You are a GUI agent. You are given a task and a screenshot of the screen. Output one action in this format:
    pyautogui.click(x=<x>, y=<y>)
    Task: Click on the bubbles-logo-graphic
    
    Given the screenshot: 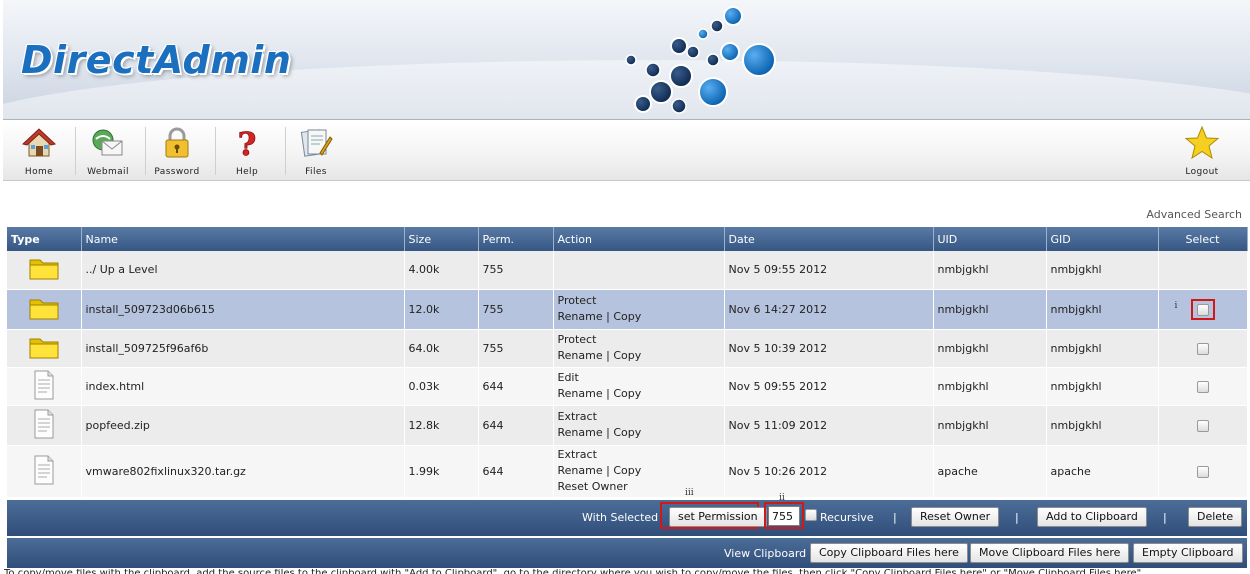 What is the action you would take?
    pyautogui.click(x=700, y=60)
    